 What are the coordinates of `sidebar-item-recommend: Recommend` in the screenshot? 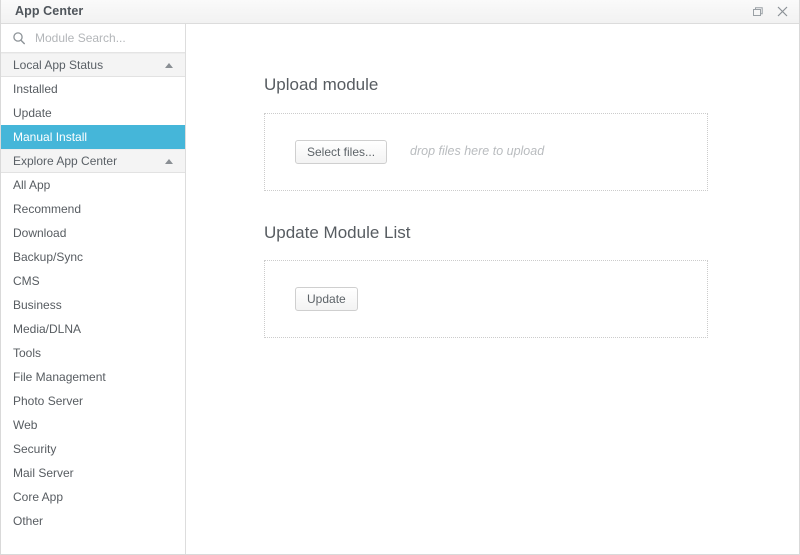 It's located at (93, 209).